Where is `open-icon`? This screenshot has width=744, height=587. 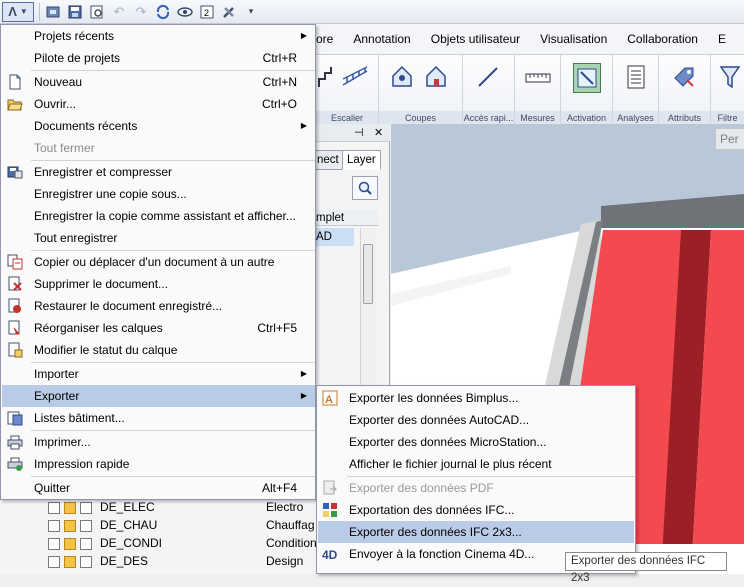
open-icon is located at coordinates (53, 12).